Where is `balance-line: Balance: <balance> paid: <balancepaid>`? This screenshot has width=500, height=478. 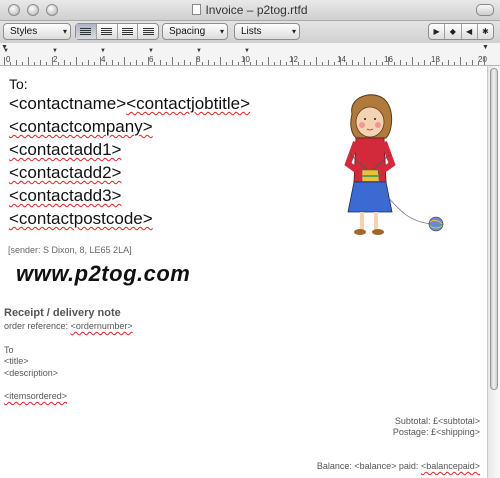
balance-line: Balance: <balance> paid: <balancepaid> is located at coordinates (398, 466).